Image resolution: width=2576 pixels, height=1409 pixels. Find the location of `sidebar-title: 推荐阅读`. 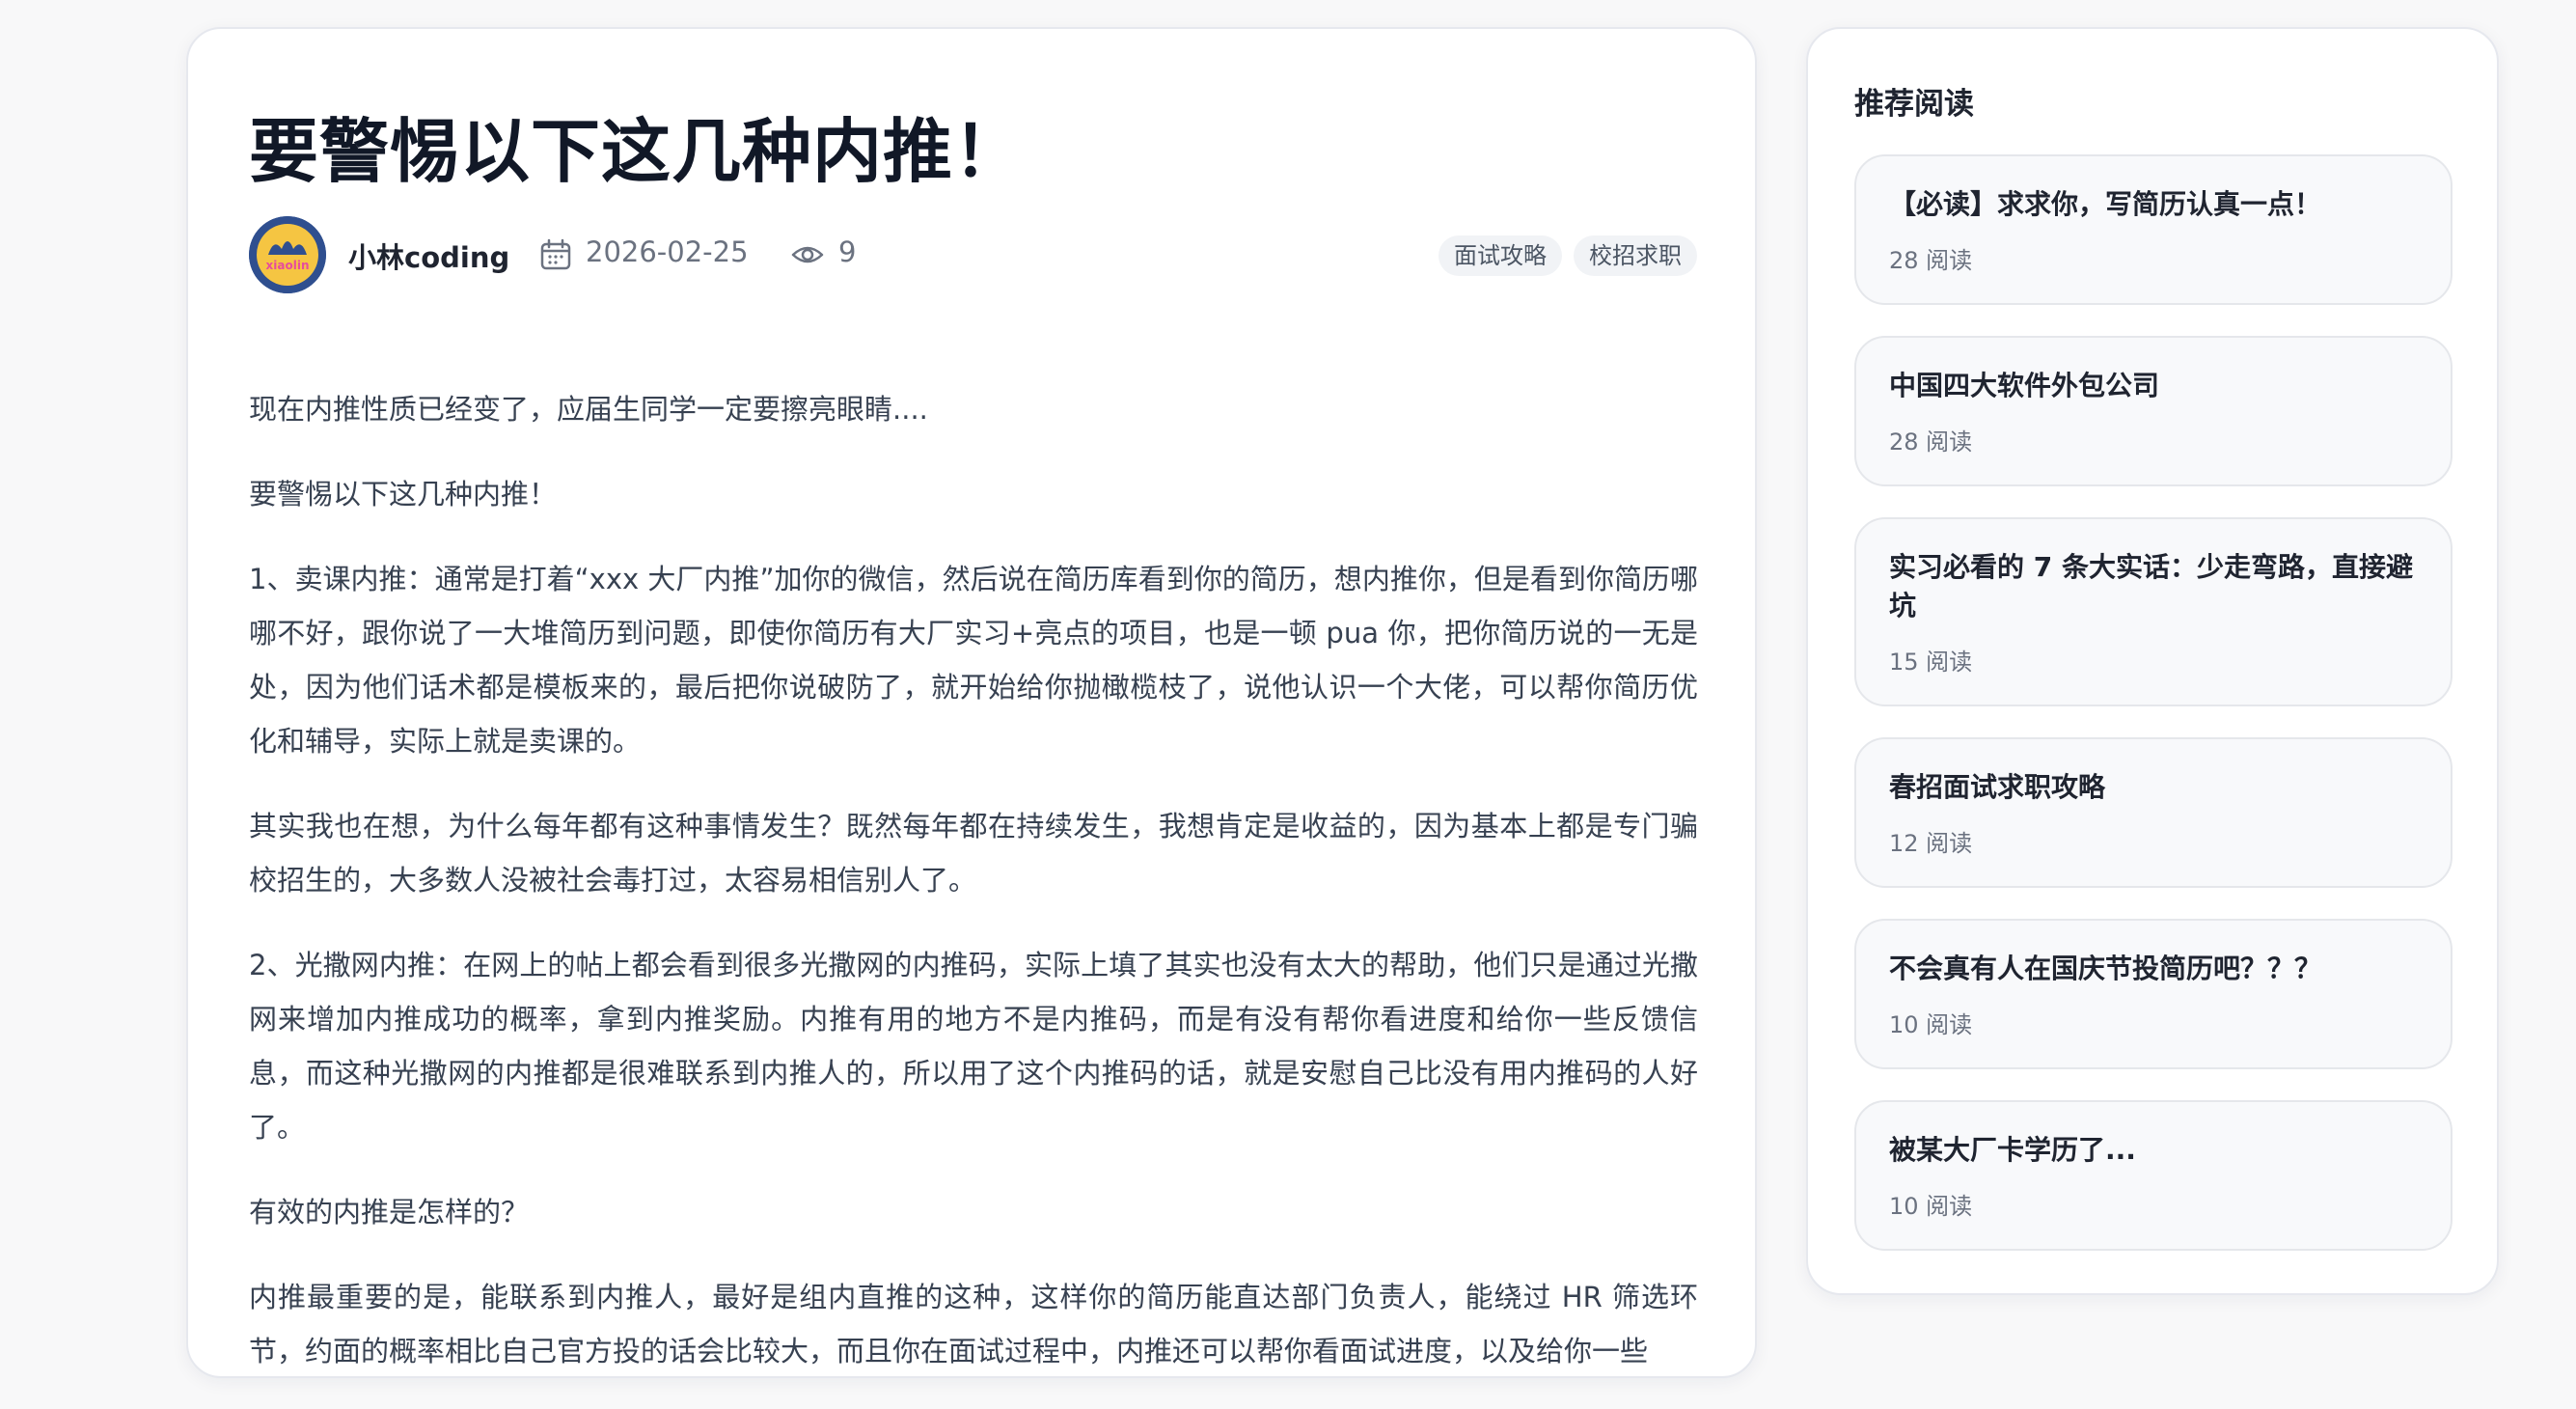

sidebar-title: 推荐阅读 is located at coordinates (1914, 104).